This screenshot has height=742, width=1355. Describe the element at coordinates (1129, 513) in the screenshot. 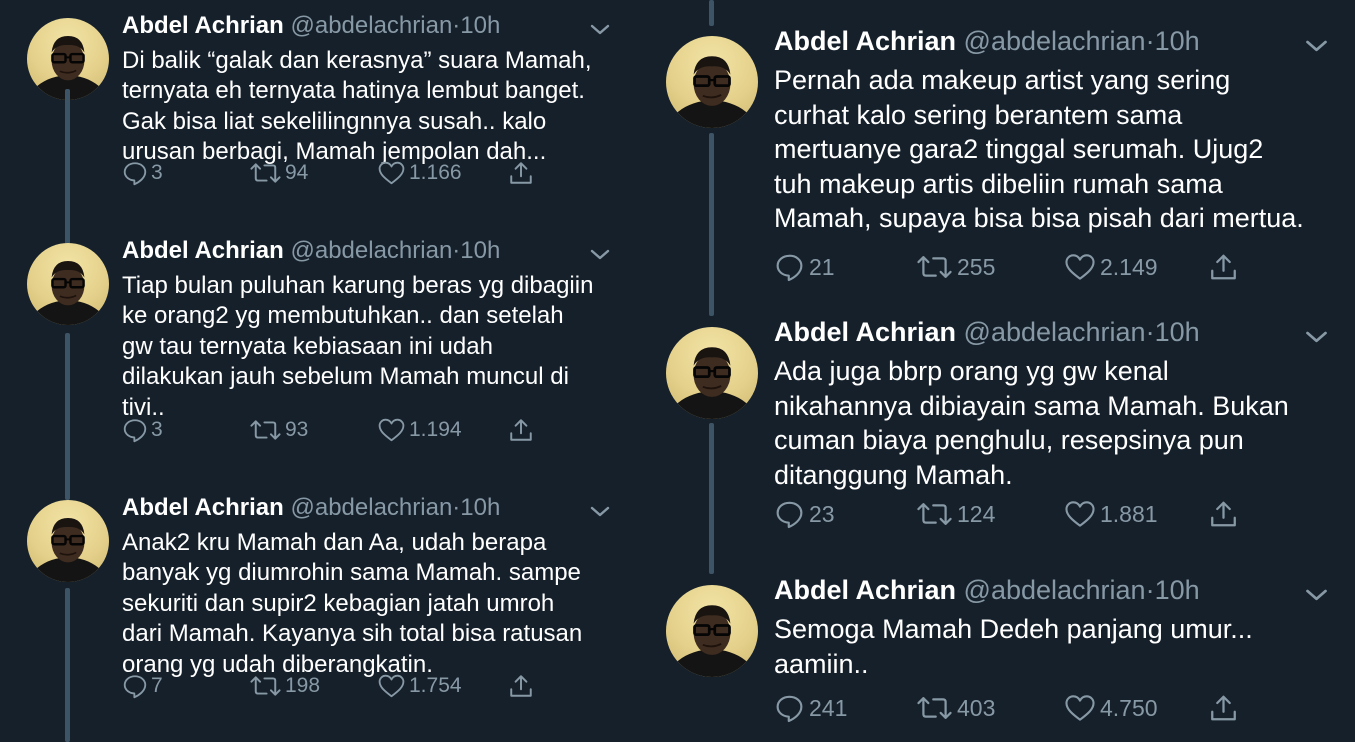

I see `like-count: 1.881` at that location.